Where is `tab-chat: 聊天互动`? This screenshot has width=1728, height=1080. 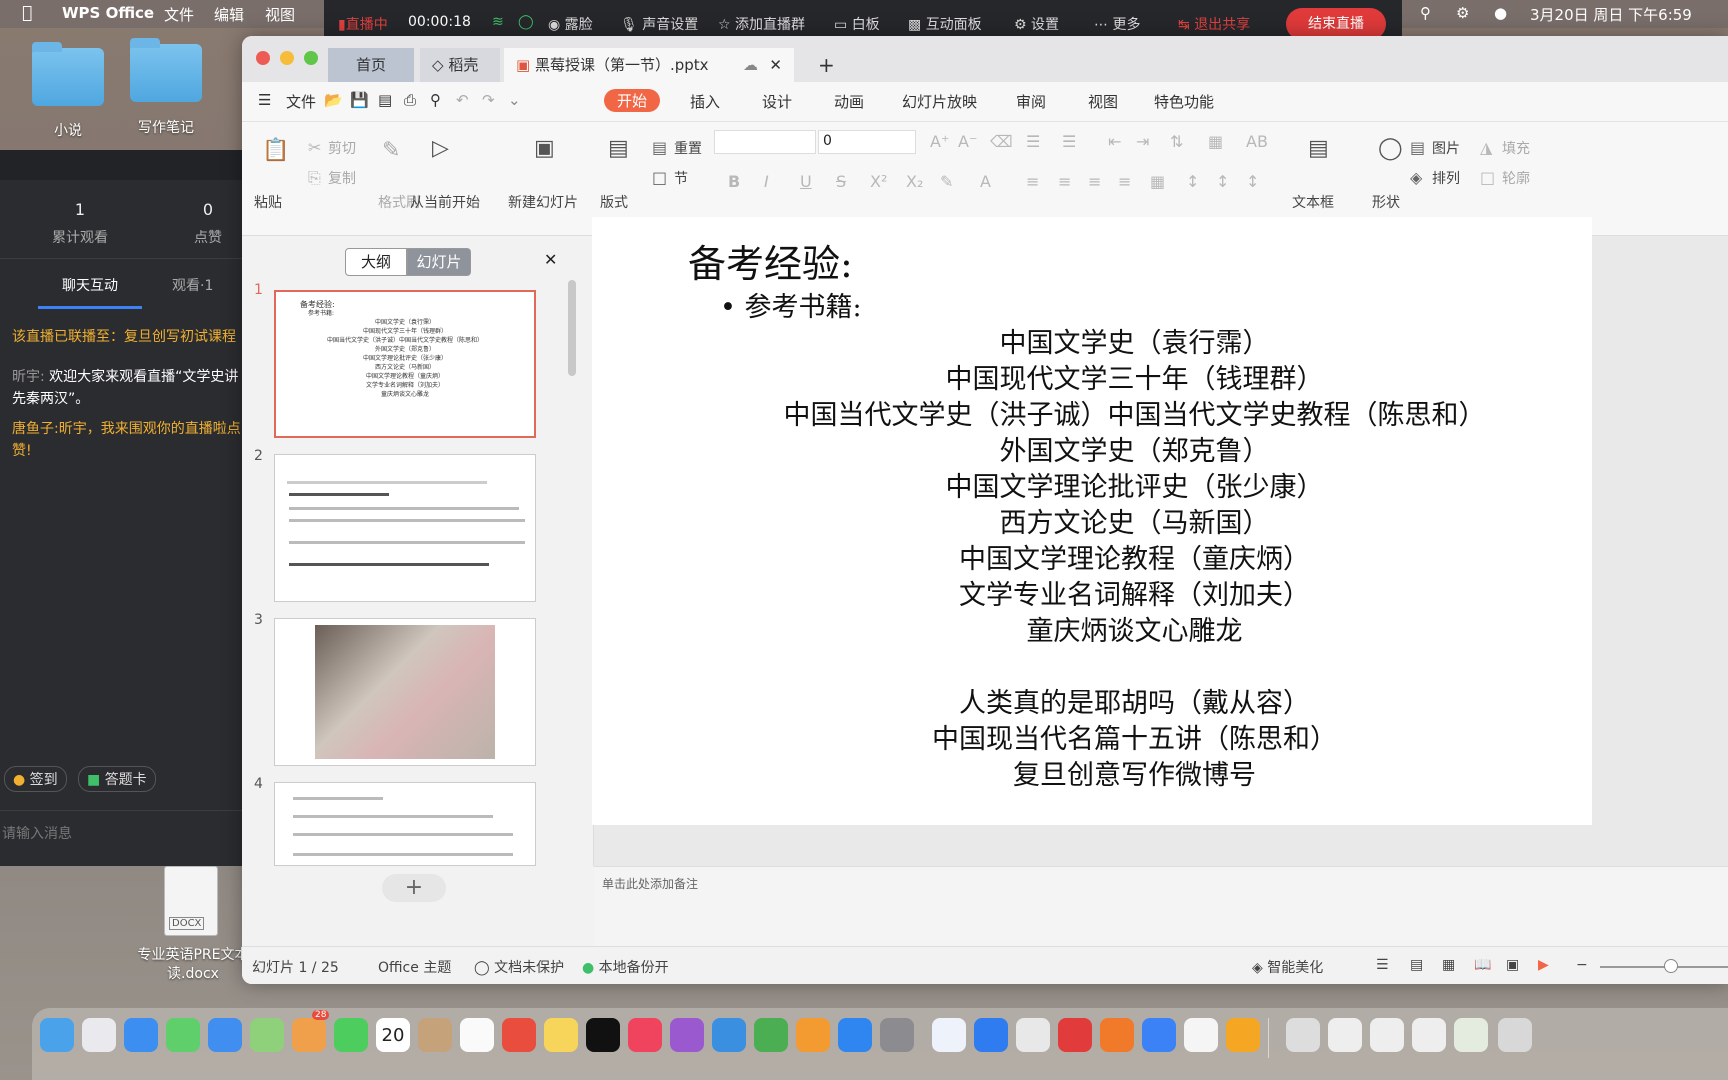 tab-chat: 聊天互动 is located at coordinates (90, 285).